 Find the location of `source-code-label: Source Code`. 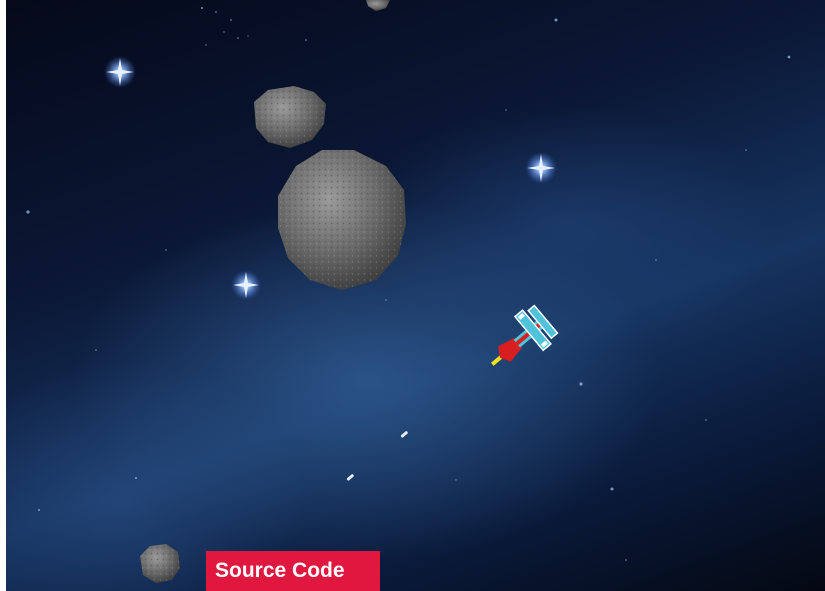

source-code-label: Source Code is located at coordinates (293, 571).